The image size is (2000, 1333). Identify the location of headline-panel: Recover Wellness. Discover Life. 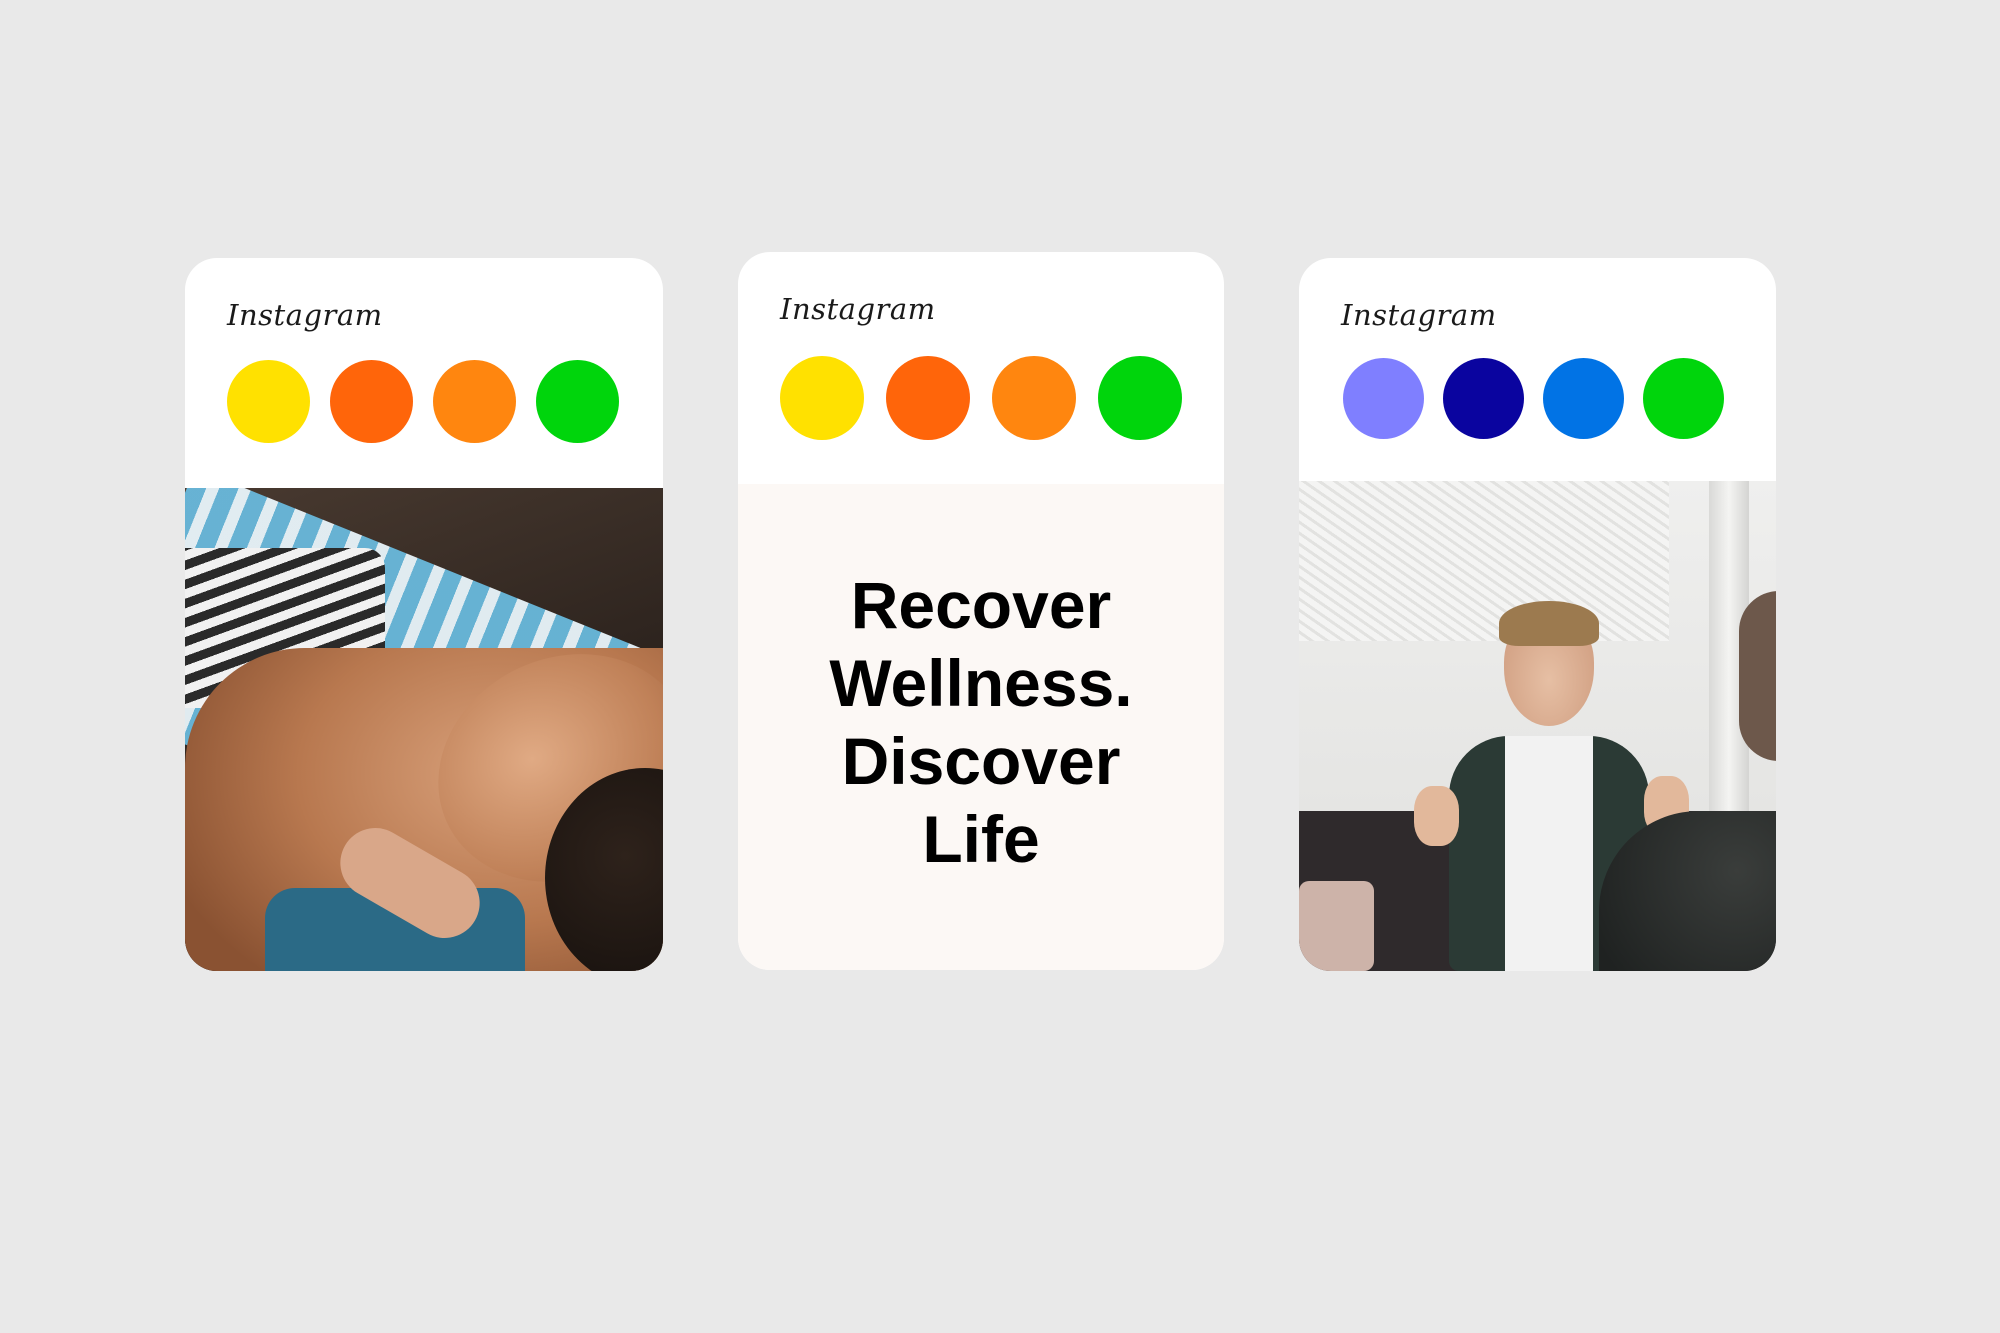
(981, 727).